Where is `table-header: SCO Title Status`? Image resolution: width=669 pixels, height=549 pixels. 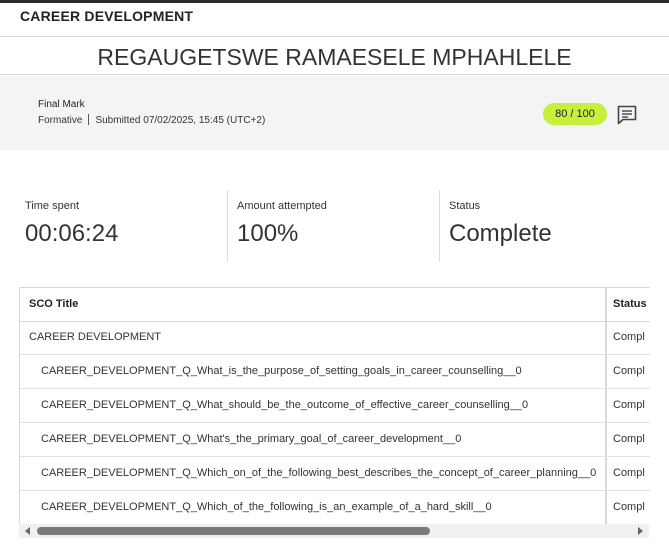
table-header: SCO Title Status is located at coordinates (335, 305).